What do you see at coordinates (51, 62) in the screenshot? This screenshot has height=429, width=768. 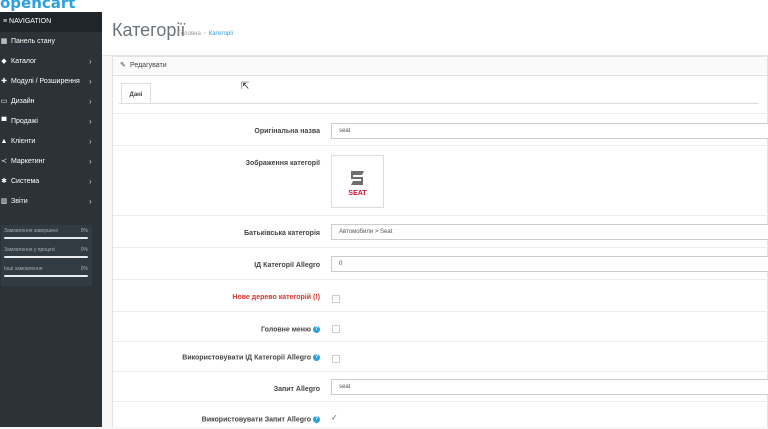 I see `sidebar-item-catalog: ◆ Каталог ›` at bounding box center [51, 62].